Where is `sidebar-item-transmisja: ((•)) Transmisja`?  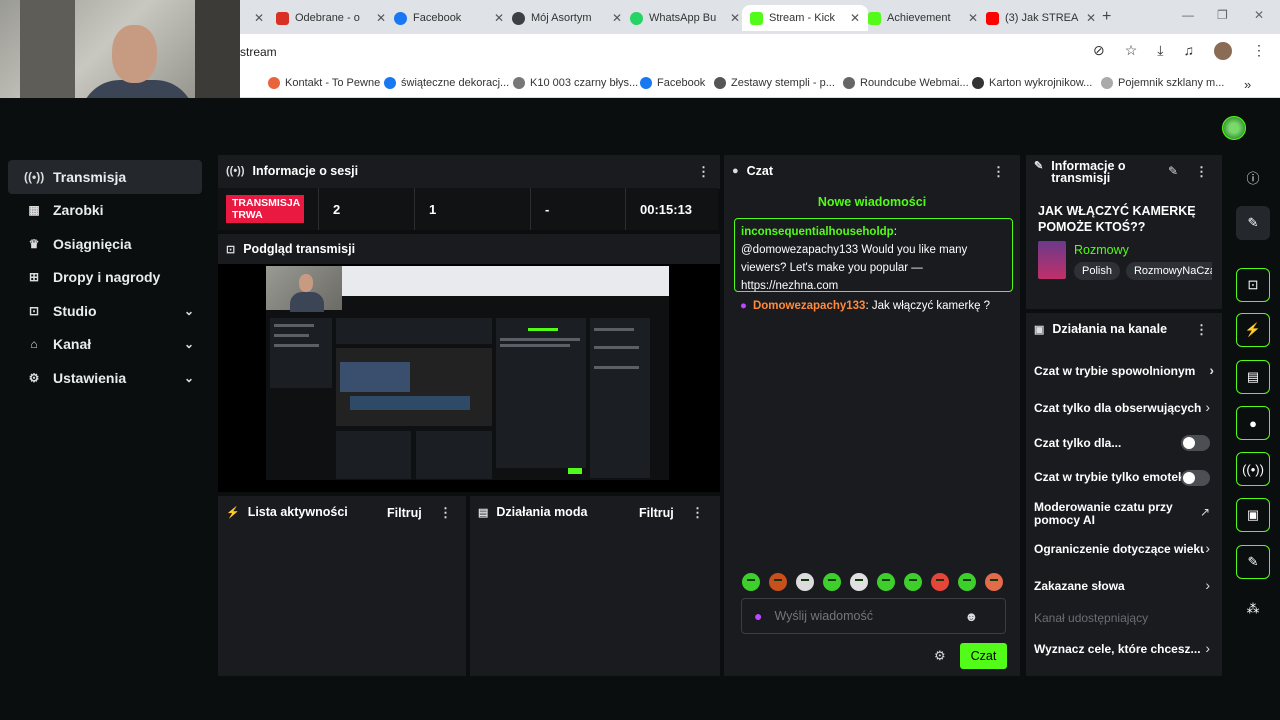 sidebar-item-transmisja: ((•)) Transmisja is located at coordinates (105, 177).